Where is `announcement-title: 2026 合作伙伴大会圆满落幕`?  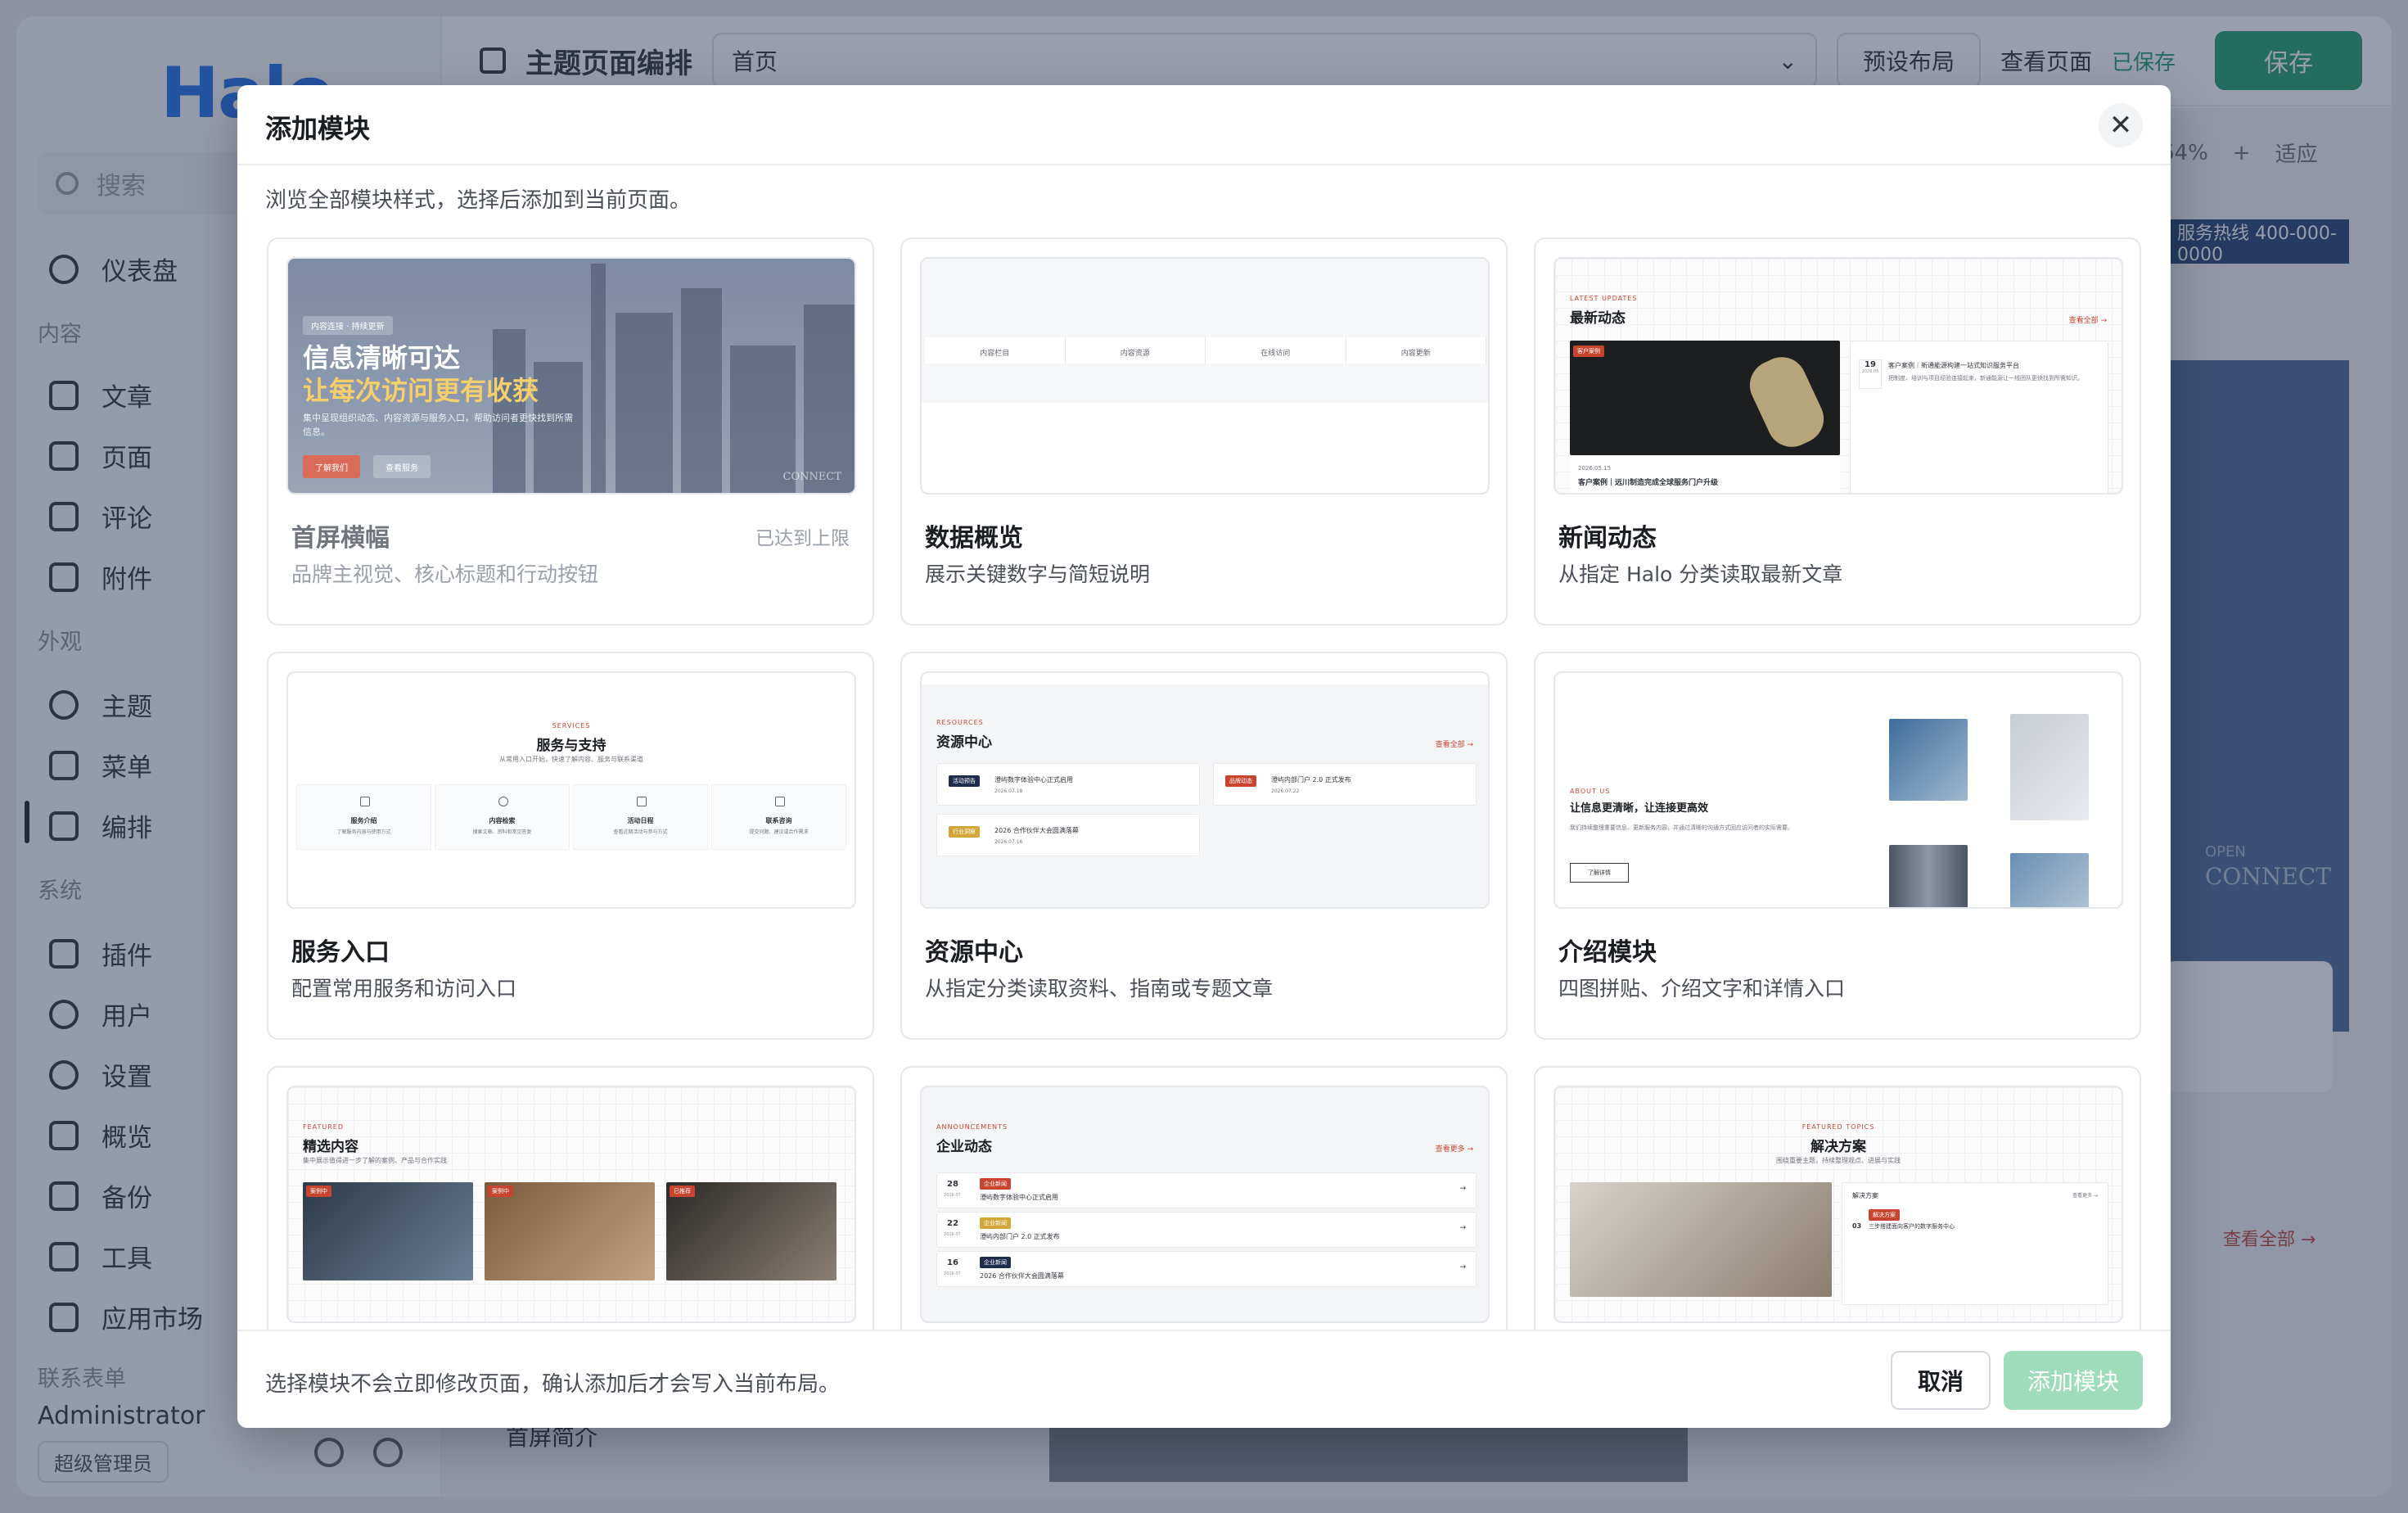 announcement-title: 2026 合作伙伴大会圆满落幕 is located at coordinates (1022, 1276).